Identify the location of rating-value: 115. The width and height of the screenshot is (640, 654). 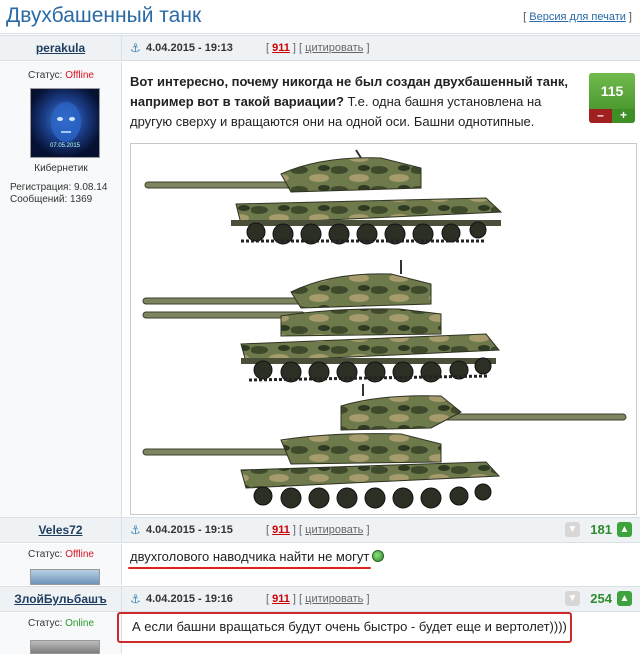
(612, 91).